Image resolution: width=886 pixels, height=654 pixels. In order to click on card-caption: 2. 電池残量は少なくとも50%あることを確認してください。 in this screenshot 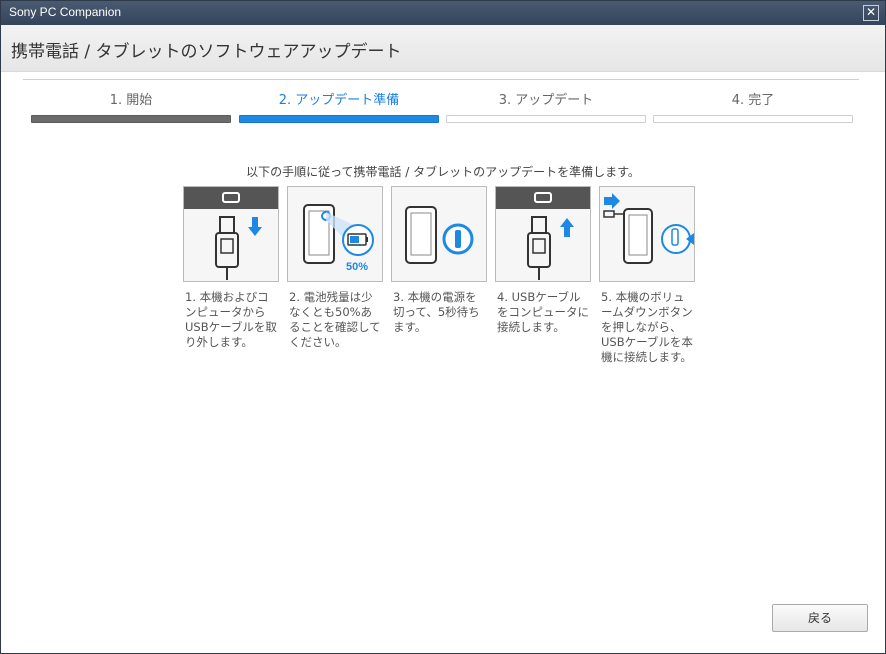, I will do `click(335, 319)`.